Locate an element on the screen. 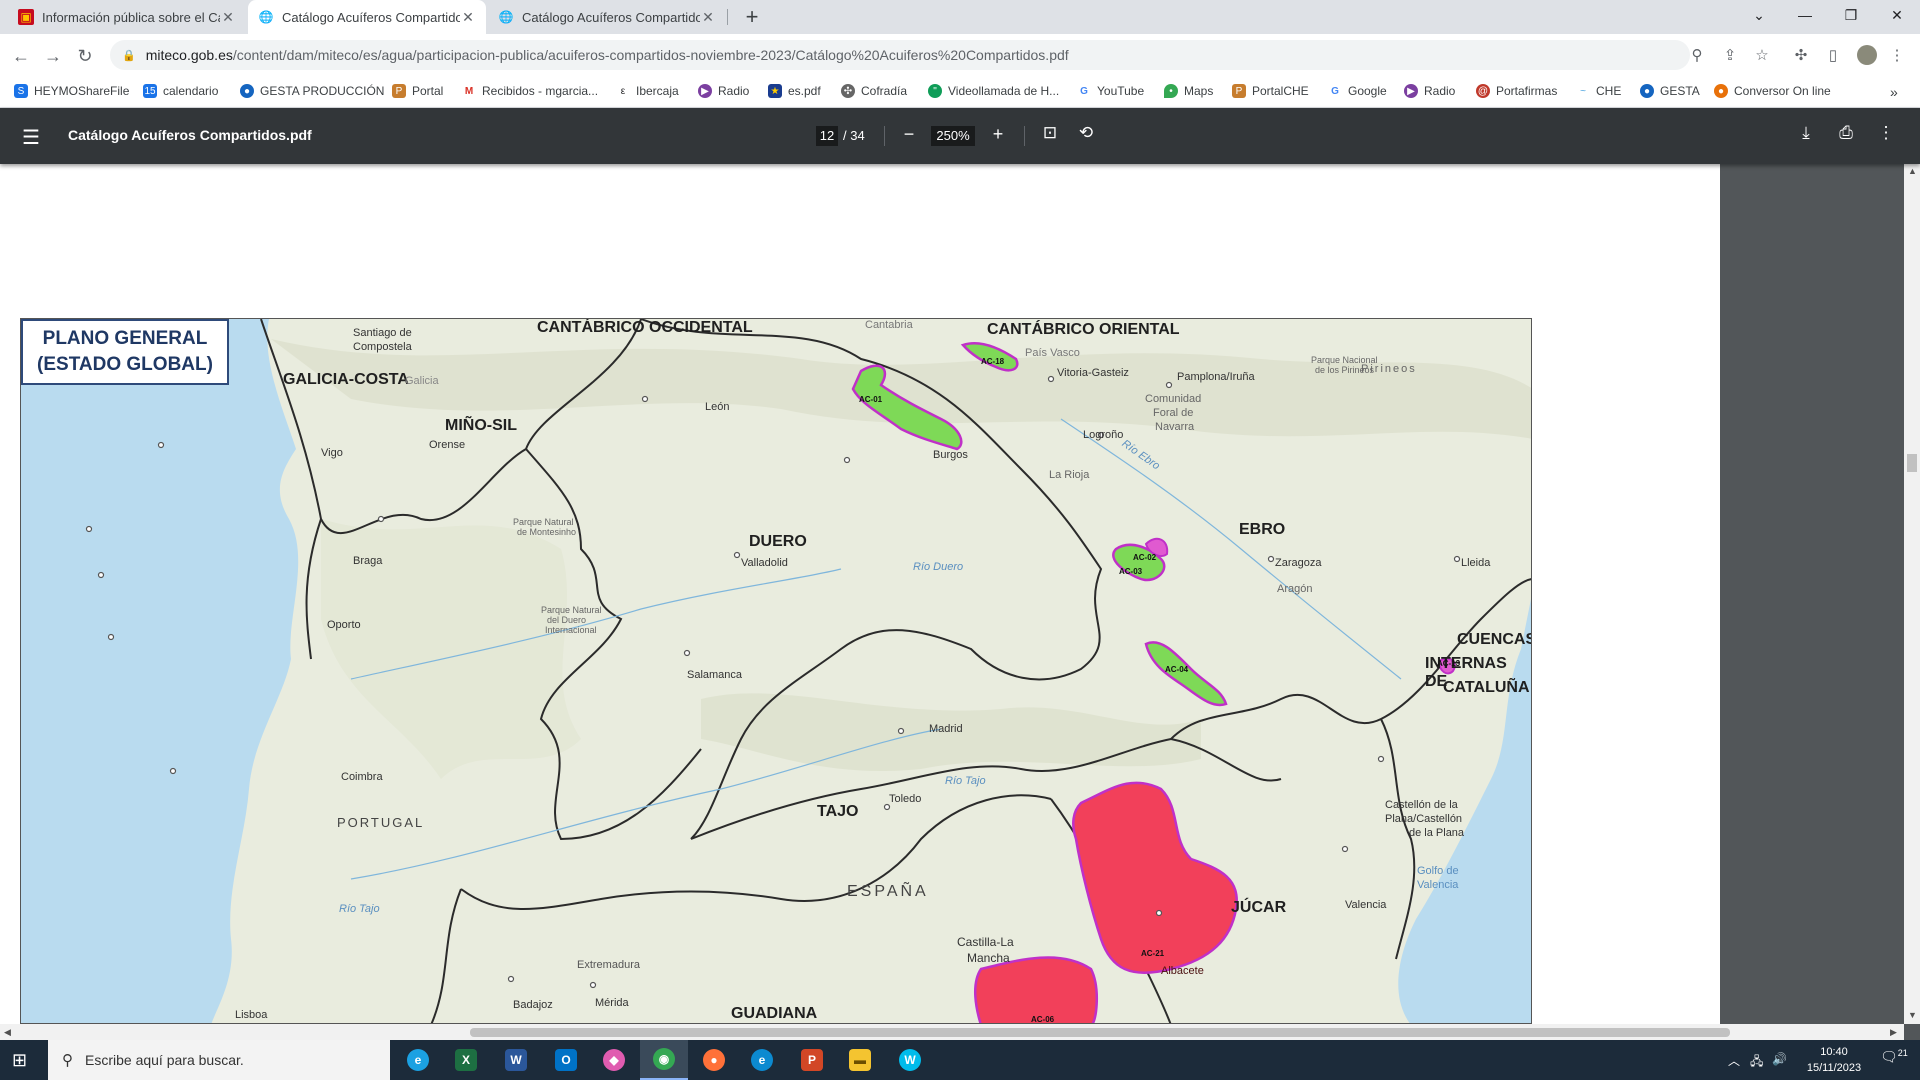 This screenshot has width=1920, height=1080. pdf-title: Catálogo Acuíferos Compartidos.pdf is located at coordinates (190, 135).